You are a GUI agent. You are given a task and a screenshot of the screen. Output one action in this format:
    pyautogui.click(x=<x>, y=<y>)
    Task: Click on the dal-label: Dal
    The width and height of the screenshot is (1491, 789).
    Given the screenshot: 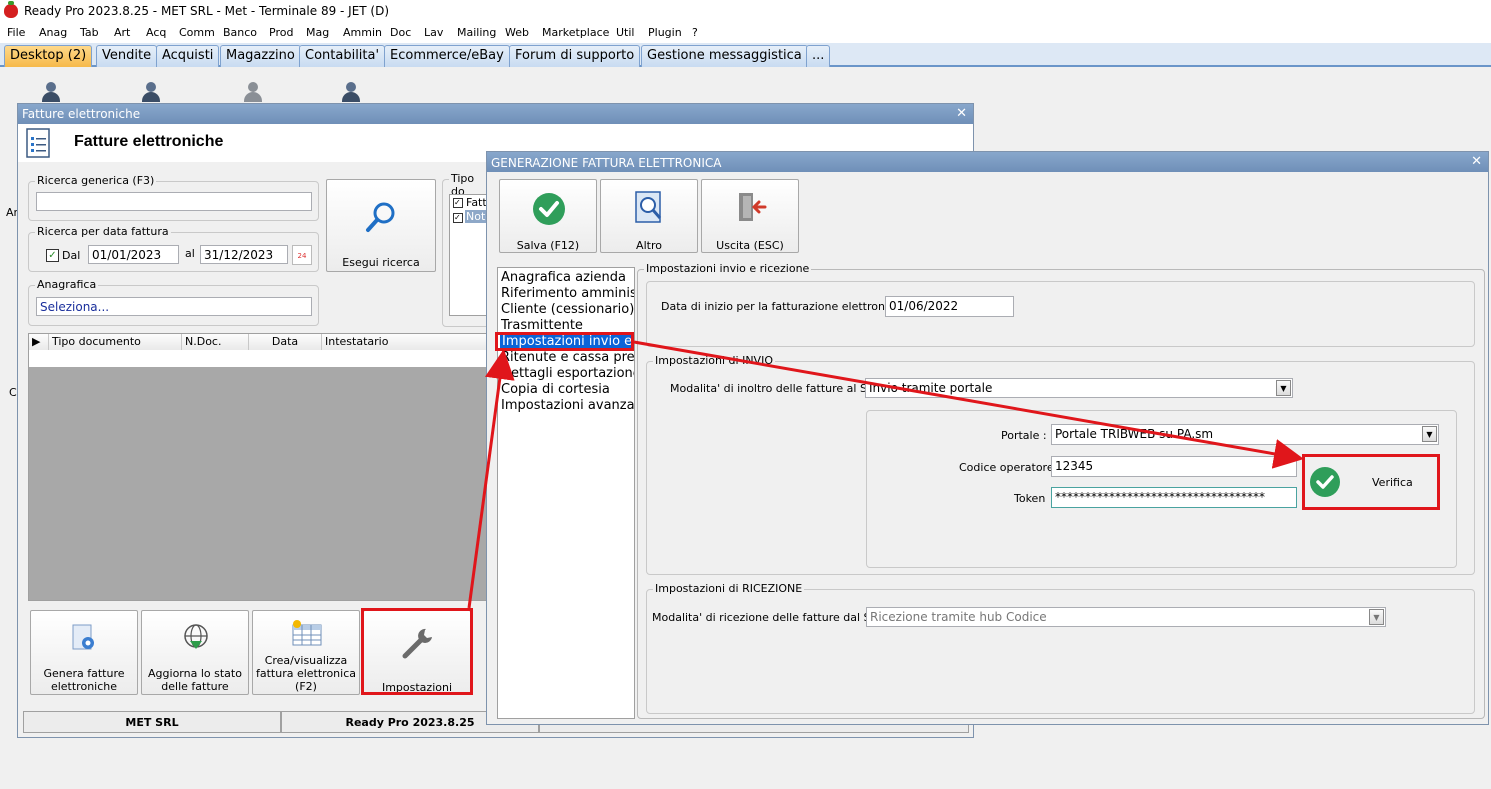 What is the action you would take?
    pyautogui.click(x=71, y=255)
    